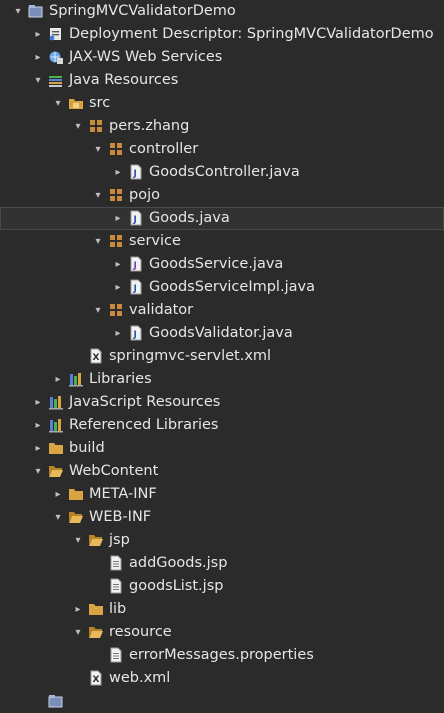  Describe the element at coordinates (144, 425) in the screenshot. I see `tree-item-label: Referenced Libraries` at that location.